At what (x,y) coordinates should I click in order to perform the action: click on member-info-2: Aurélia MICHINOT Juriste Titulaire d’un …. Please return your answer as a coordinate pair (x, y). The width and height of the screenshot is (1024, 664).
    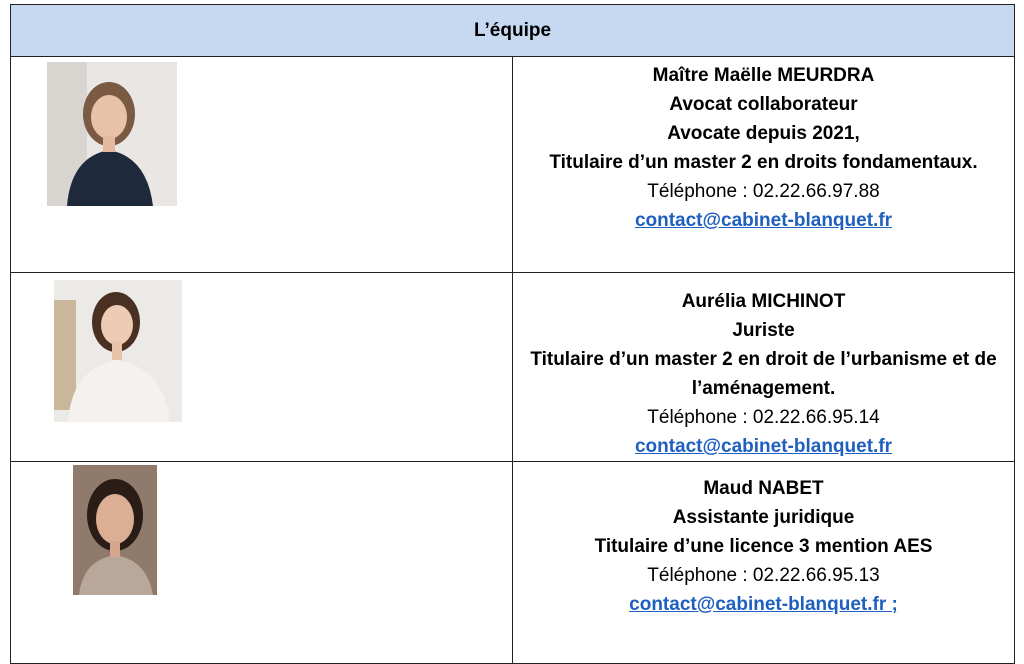
    Looking at the image, I should click on (763, 367).